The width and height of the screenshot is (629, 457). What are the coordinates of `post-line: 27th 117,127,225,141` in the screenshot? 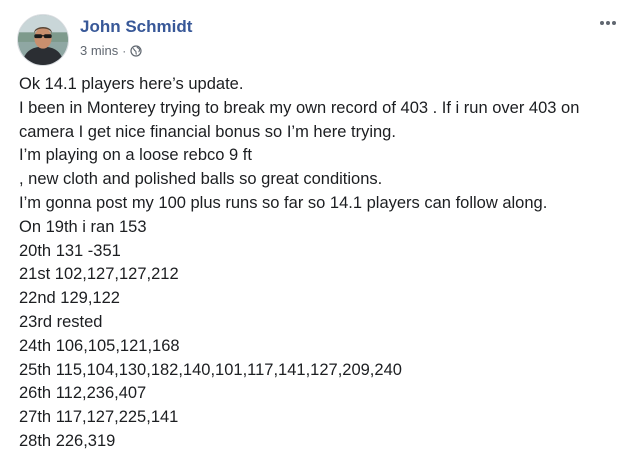 It's located at (99, 417).